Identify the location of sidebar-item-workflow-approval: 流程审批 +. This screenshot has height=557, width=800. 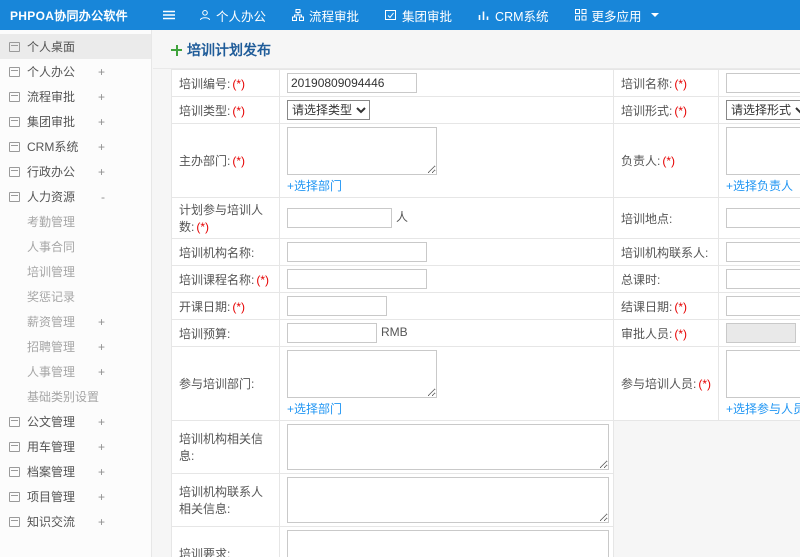
(75, 96).